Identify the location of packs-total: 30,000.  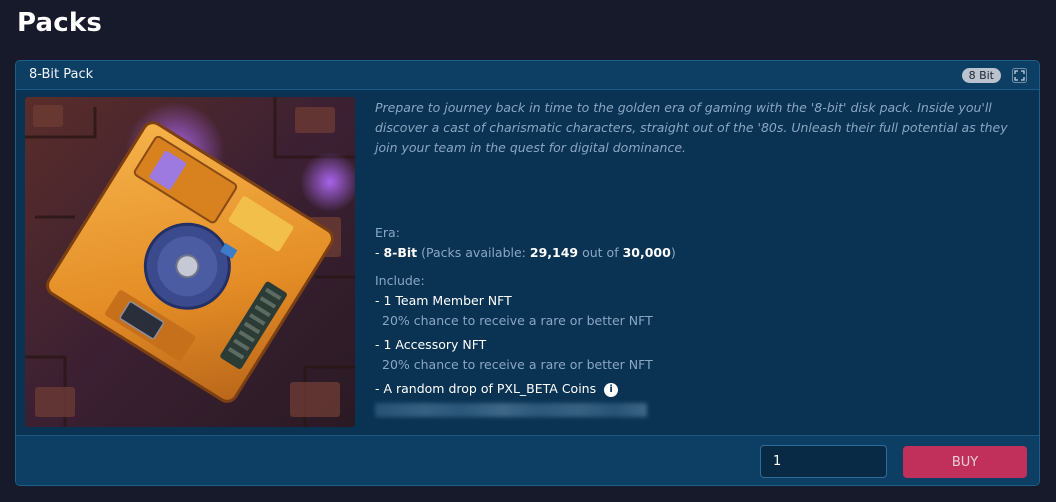
(646, 252).